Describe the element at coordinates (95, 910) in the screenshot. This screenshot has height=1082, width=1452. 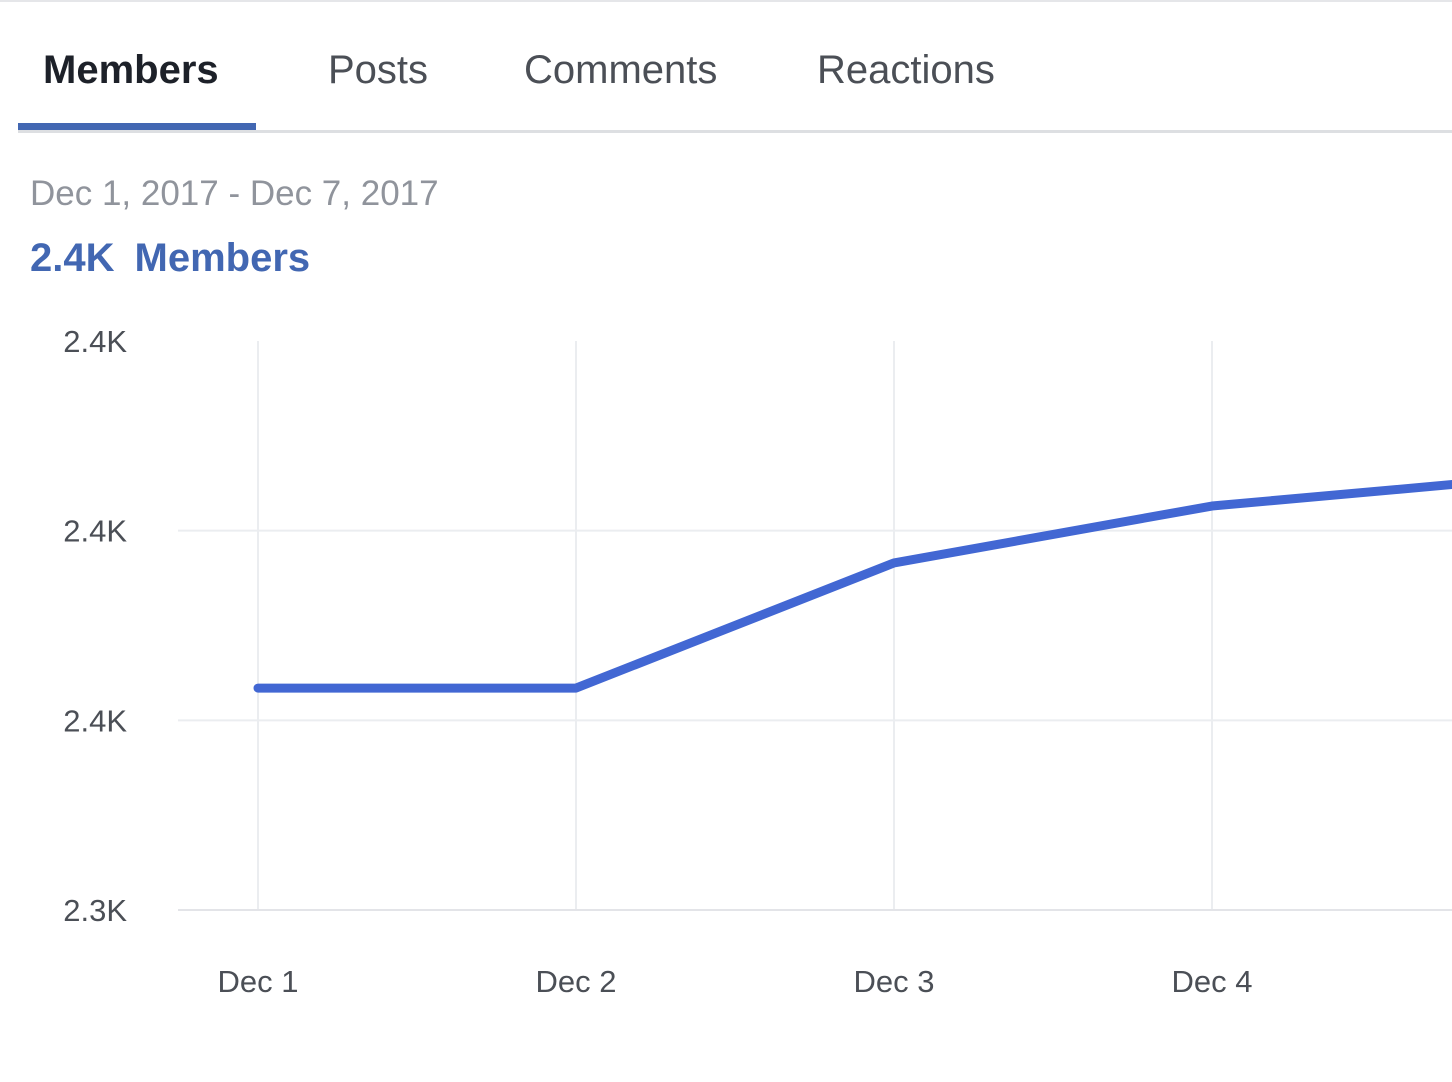
I see `y-tick-label: 2.3K` at that location.